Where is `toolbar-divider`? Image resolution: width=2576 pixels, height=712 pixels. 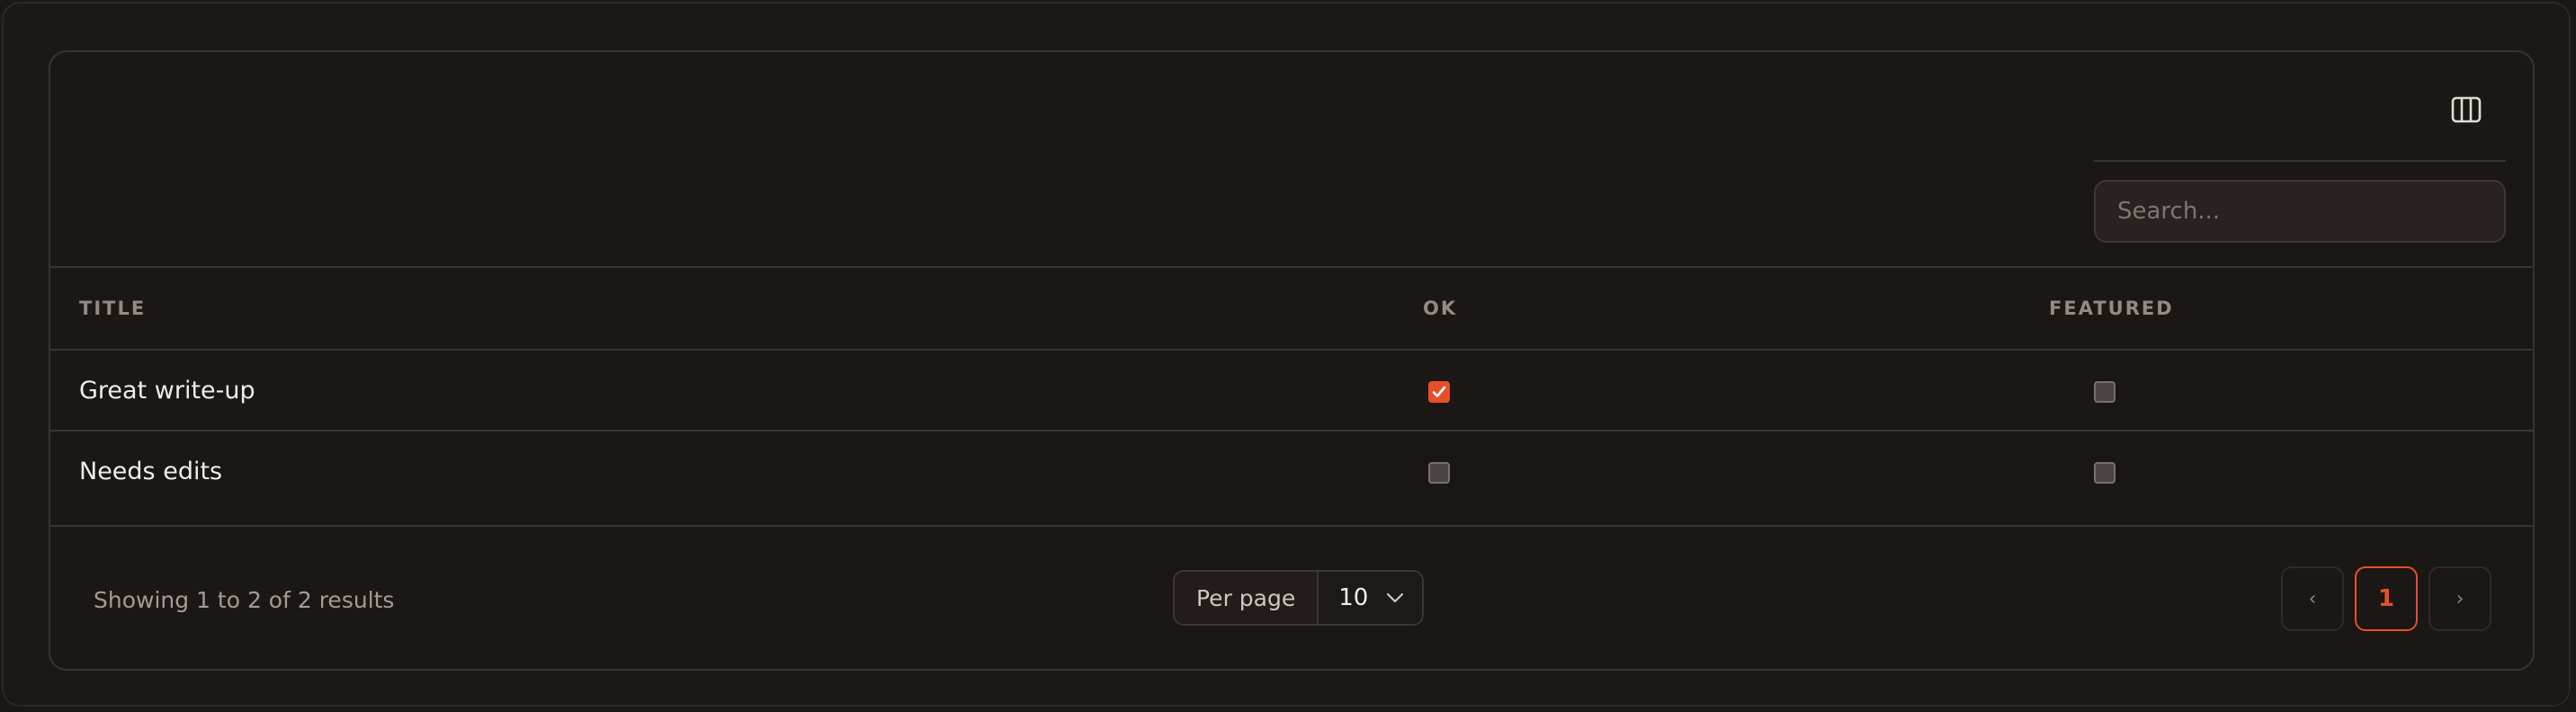 toolbar-divider is located at coordinates (2300, 161).